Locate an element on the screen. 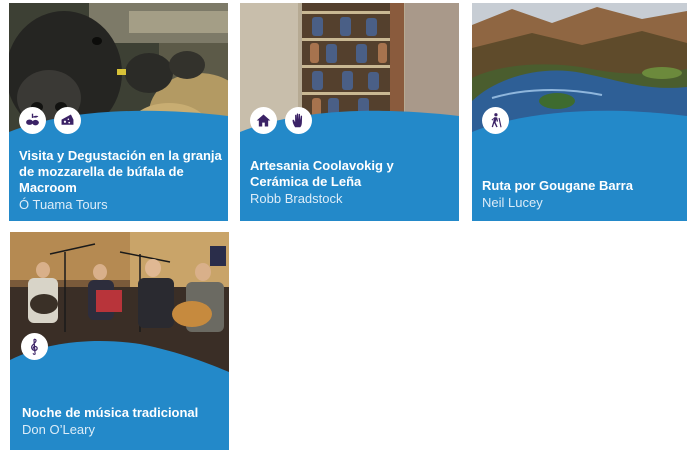 The width and height of the screenshot is (687, 450). card-author: Robb Bradstock is located at coordinates (296, 198).